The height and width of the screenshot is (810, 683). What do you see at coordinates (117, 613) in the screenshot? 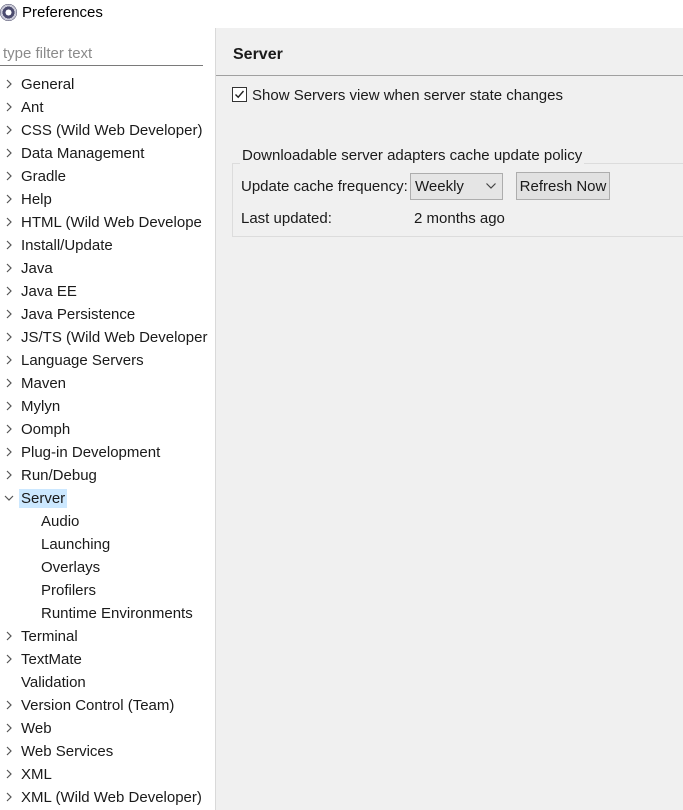
I see `tree-item-label: Runtime Environments` at bounding box center [117, 613].